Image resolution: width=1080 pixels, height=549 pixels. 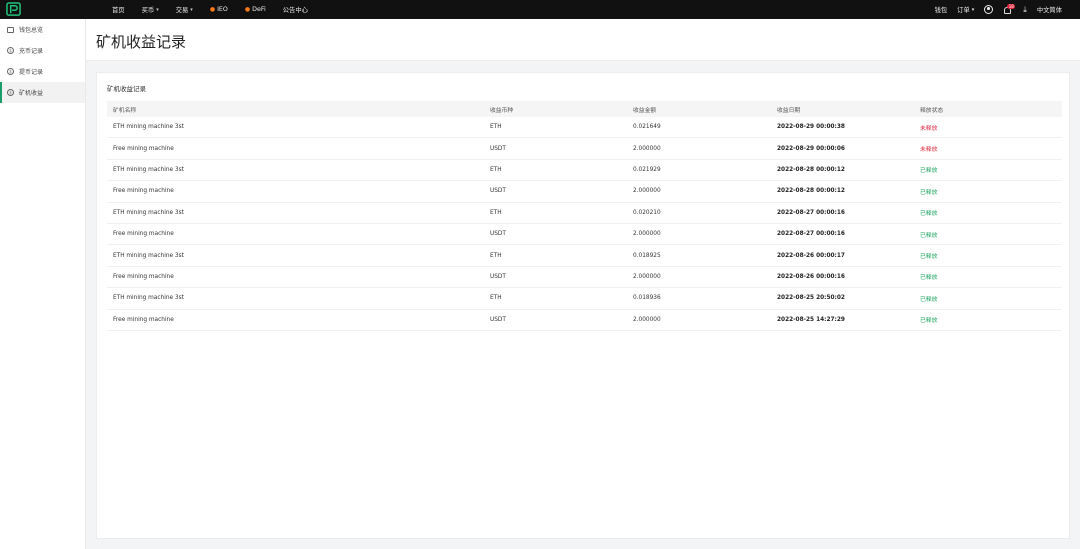 I want to click on table-header: 矿机名称 收益币种 收益金额 收益日期 释放状态, so click(x=584, y=109).